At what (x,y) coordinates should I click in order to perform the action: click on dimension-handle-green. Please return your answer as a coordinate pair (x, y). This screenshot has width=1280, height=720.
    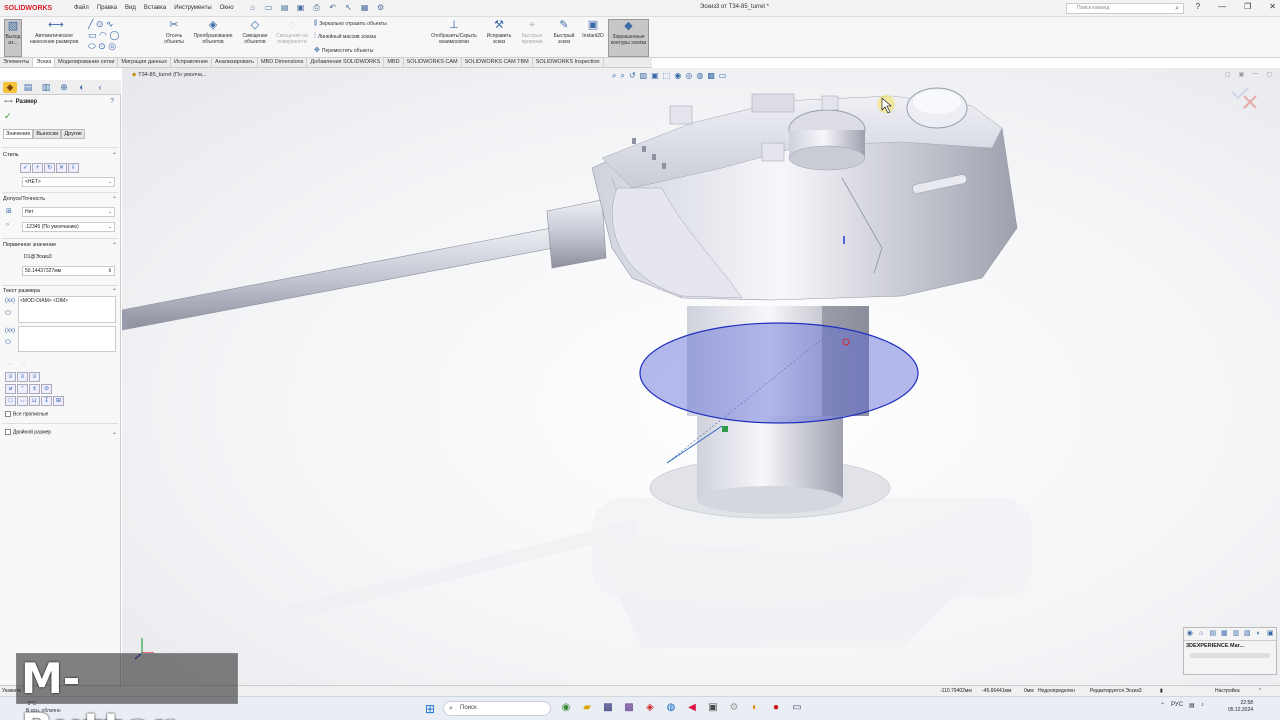
    Looking at the image, I should click on (725, 429).